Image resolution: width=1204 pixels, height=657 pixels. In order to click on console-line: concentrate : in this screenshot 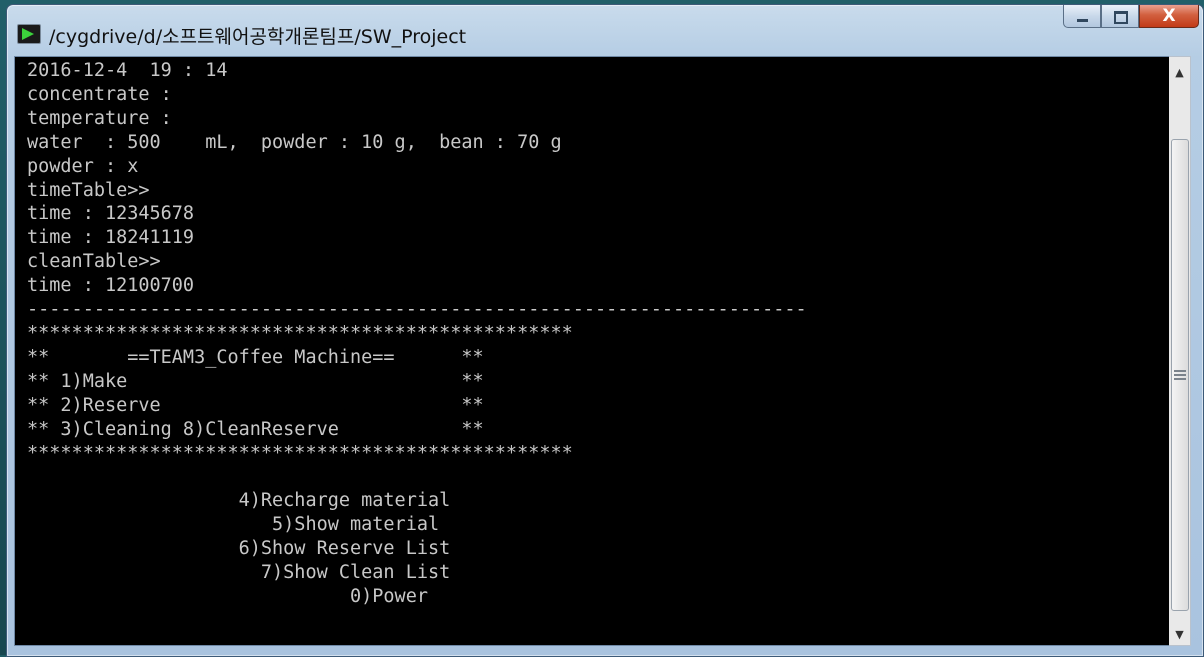, I will do `click(99, 94)`.